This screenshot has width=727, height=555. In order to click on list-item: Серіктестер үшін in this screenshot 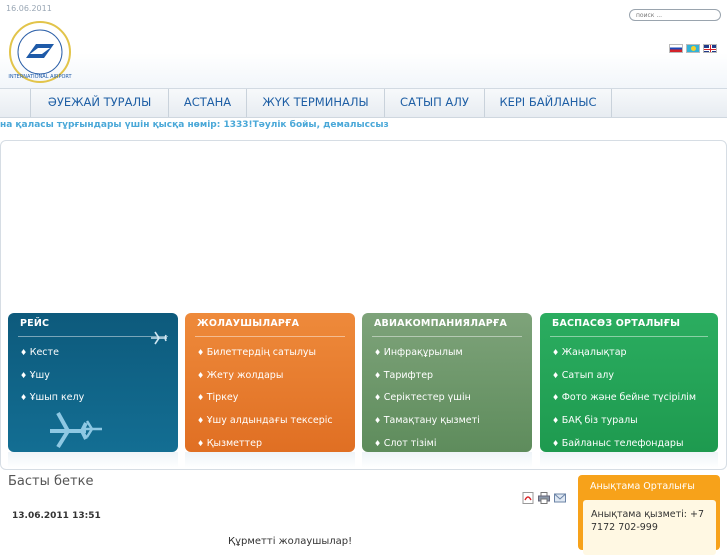, I will do `click(427, 402)`.